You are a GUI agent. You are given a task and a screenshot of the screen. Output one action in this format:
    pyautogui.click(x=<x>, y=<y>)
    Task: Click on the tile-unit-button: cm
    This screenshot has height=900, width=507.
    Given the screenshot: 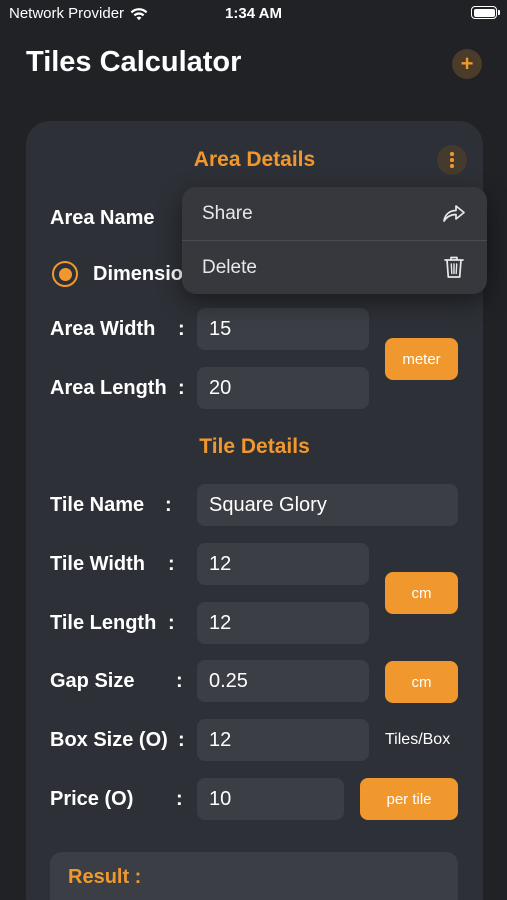 What is the action you would take?
    pyautogui.click(x=421, y=593)
    